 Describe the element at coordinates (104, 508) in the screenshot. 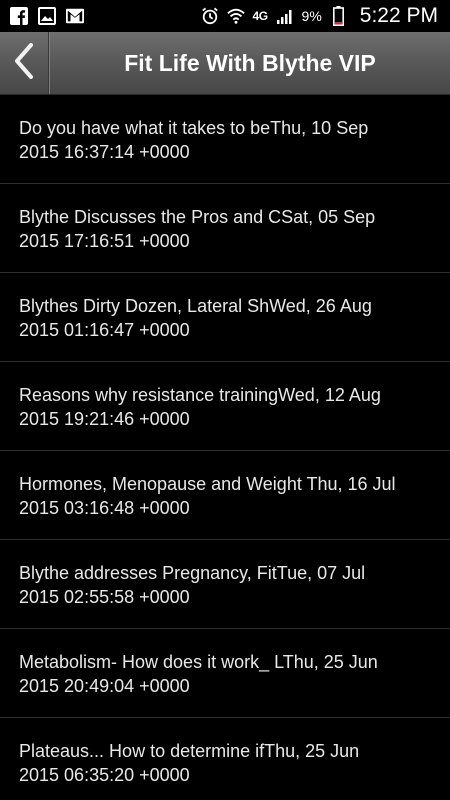

I see `list-item-date: 2015 03:16:48 +0000` at that location.